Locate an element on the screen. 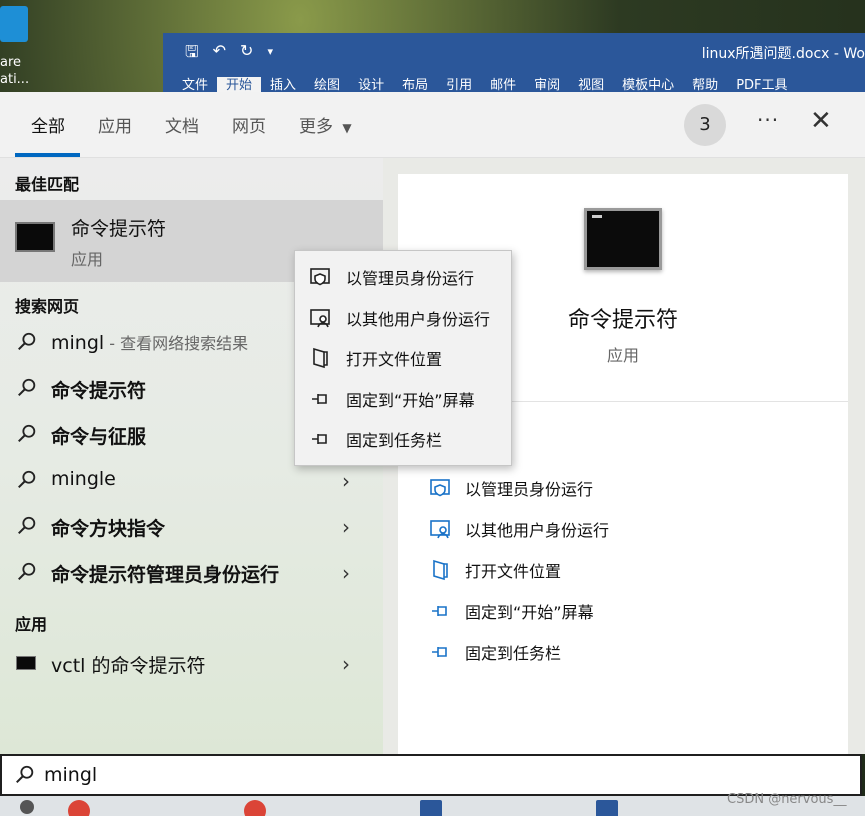 This screenshot has height=816, width=865. context-menu-item: 固定到“开始”屏幕 is located at coordinates (403, 399).